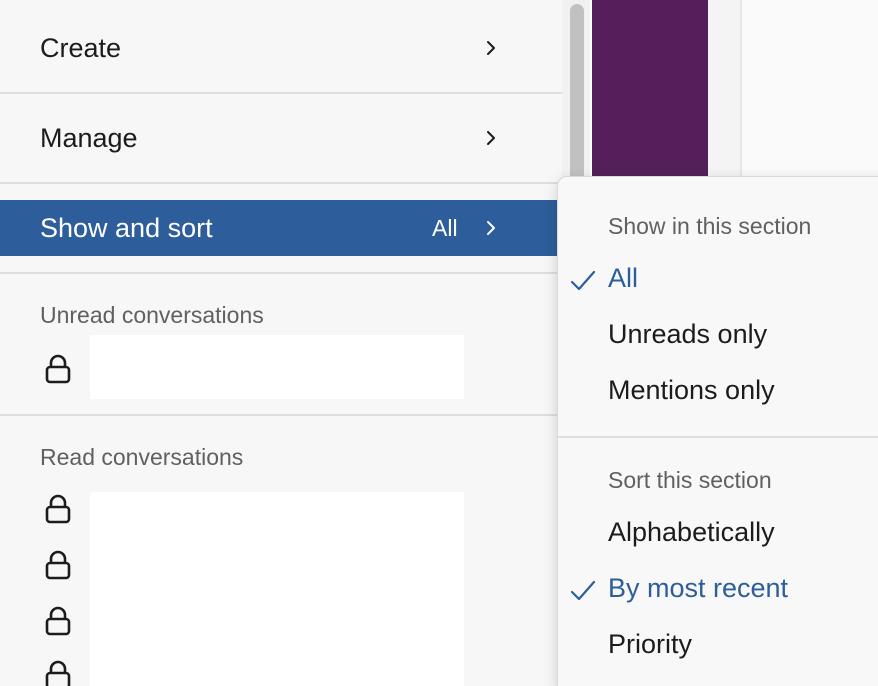  I want to click on submenu-divider, so click(718, 437).